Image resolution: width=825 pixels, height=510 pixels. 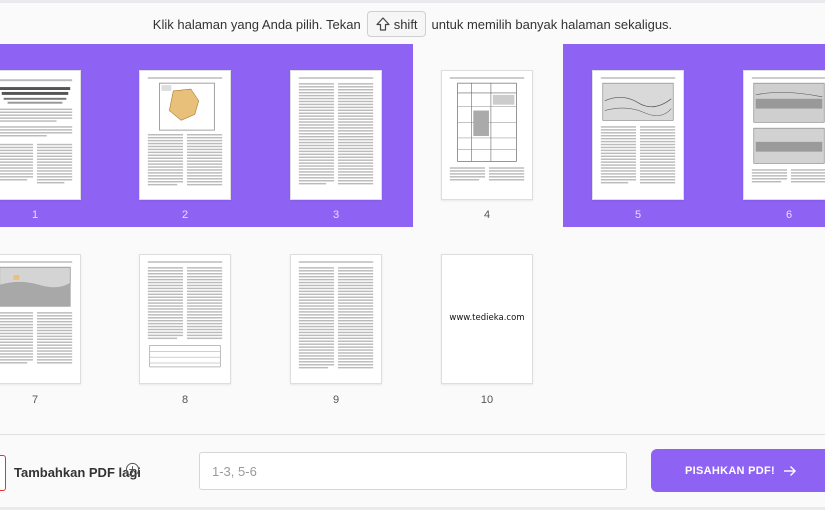 I want to click on page-number-label: 10, so click(x=487, y=400).